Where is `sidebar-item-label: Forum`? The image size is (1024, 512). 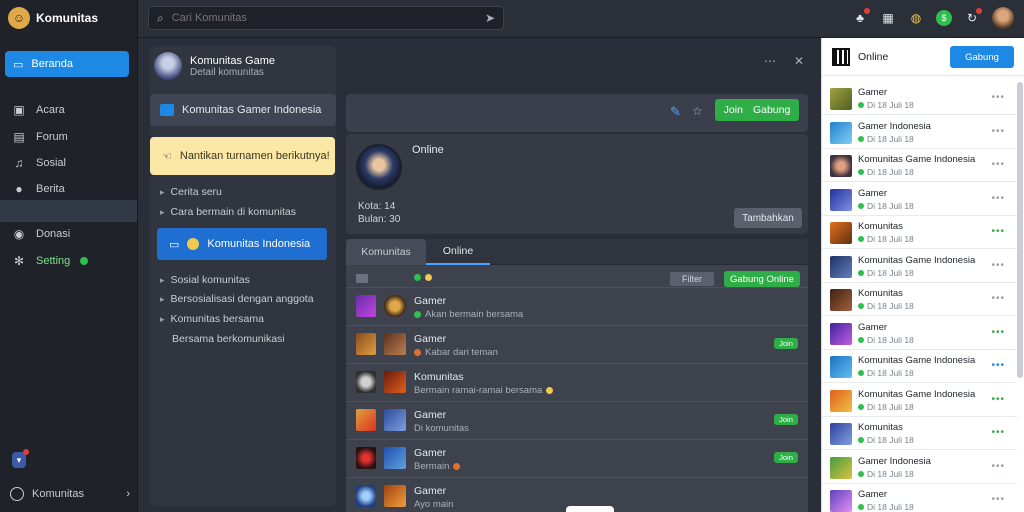
sidebar-item-label: Forum is located at coordinates (52, 137).